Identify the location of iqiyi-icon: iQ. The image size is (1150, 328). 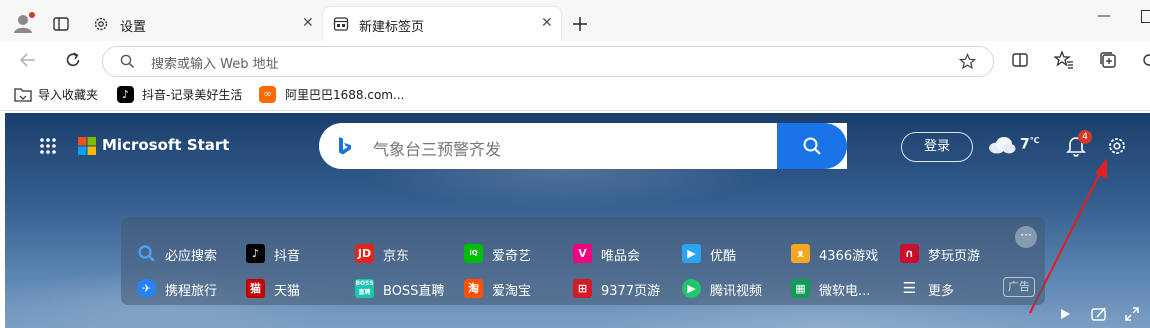
(473, 253).